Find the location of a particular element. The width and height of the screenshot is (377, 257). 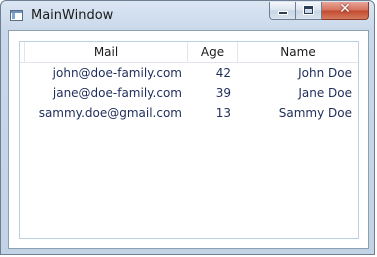

list-row: john@doe-family.com 42 John Doe is located at coordinates (189, 74).